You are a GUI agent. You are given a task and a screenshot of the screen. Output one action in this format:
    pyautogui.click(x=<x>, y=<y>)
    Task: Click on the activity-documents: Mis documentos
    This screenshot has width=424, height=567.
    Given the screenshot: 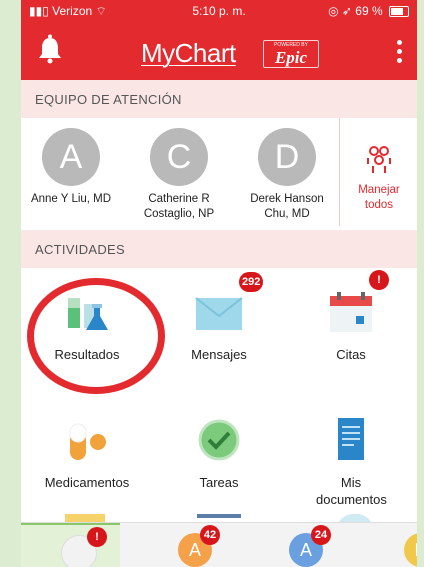 What is the action you would take?
    pyautogui.click(x=351, y=456)
    